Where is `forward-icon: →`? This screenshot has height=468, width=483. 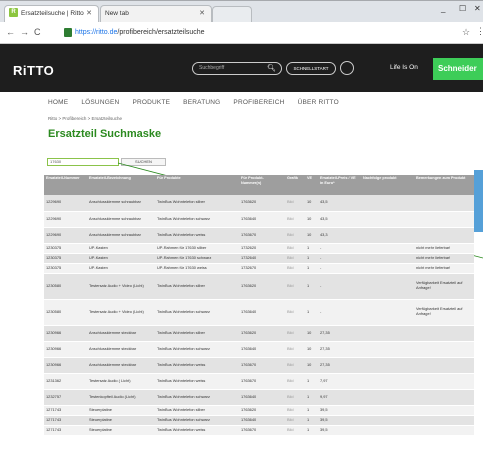
forward-icon: → is located at coordinates (24, 32).